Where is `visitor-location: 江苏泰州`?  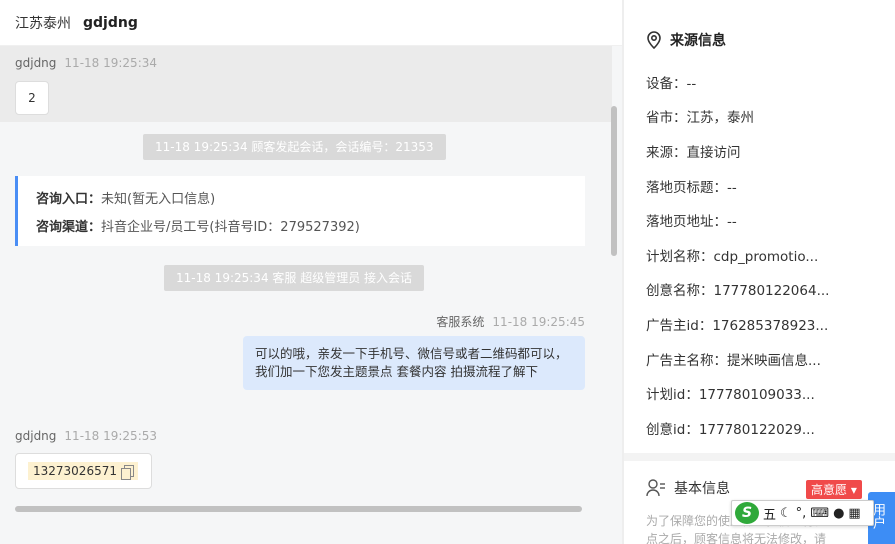
visitor-location: 江苏泰州 is located at coordinates (43, 23).